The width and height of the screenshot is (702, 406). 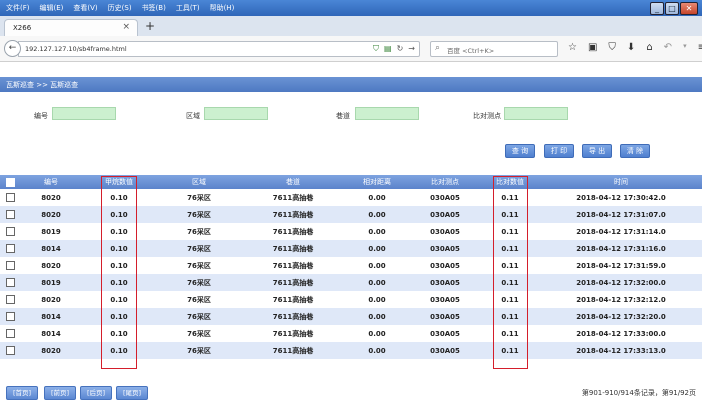 I want to click on tab-bar: X266 × +, so click(x=351, y=26).